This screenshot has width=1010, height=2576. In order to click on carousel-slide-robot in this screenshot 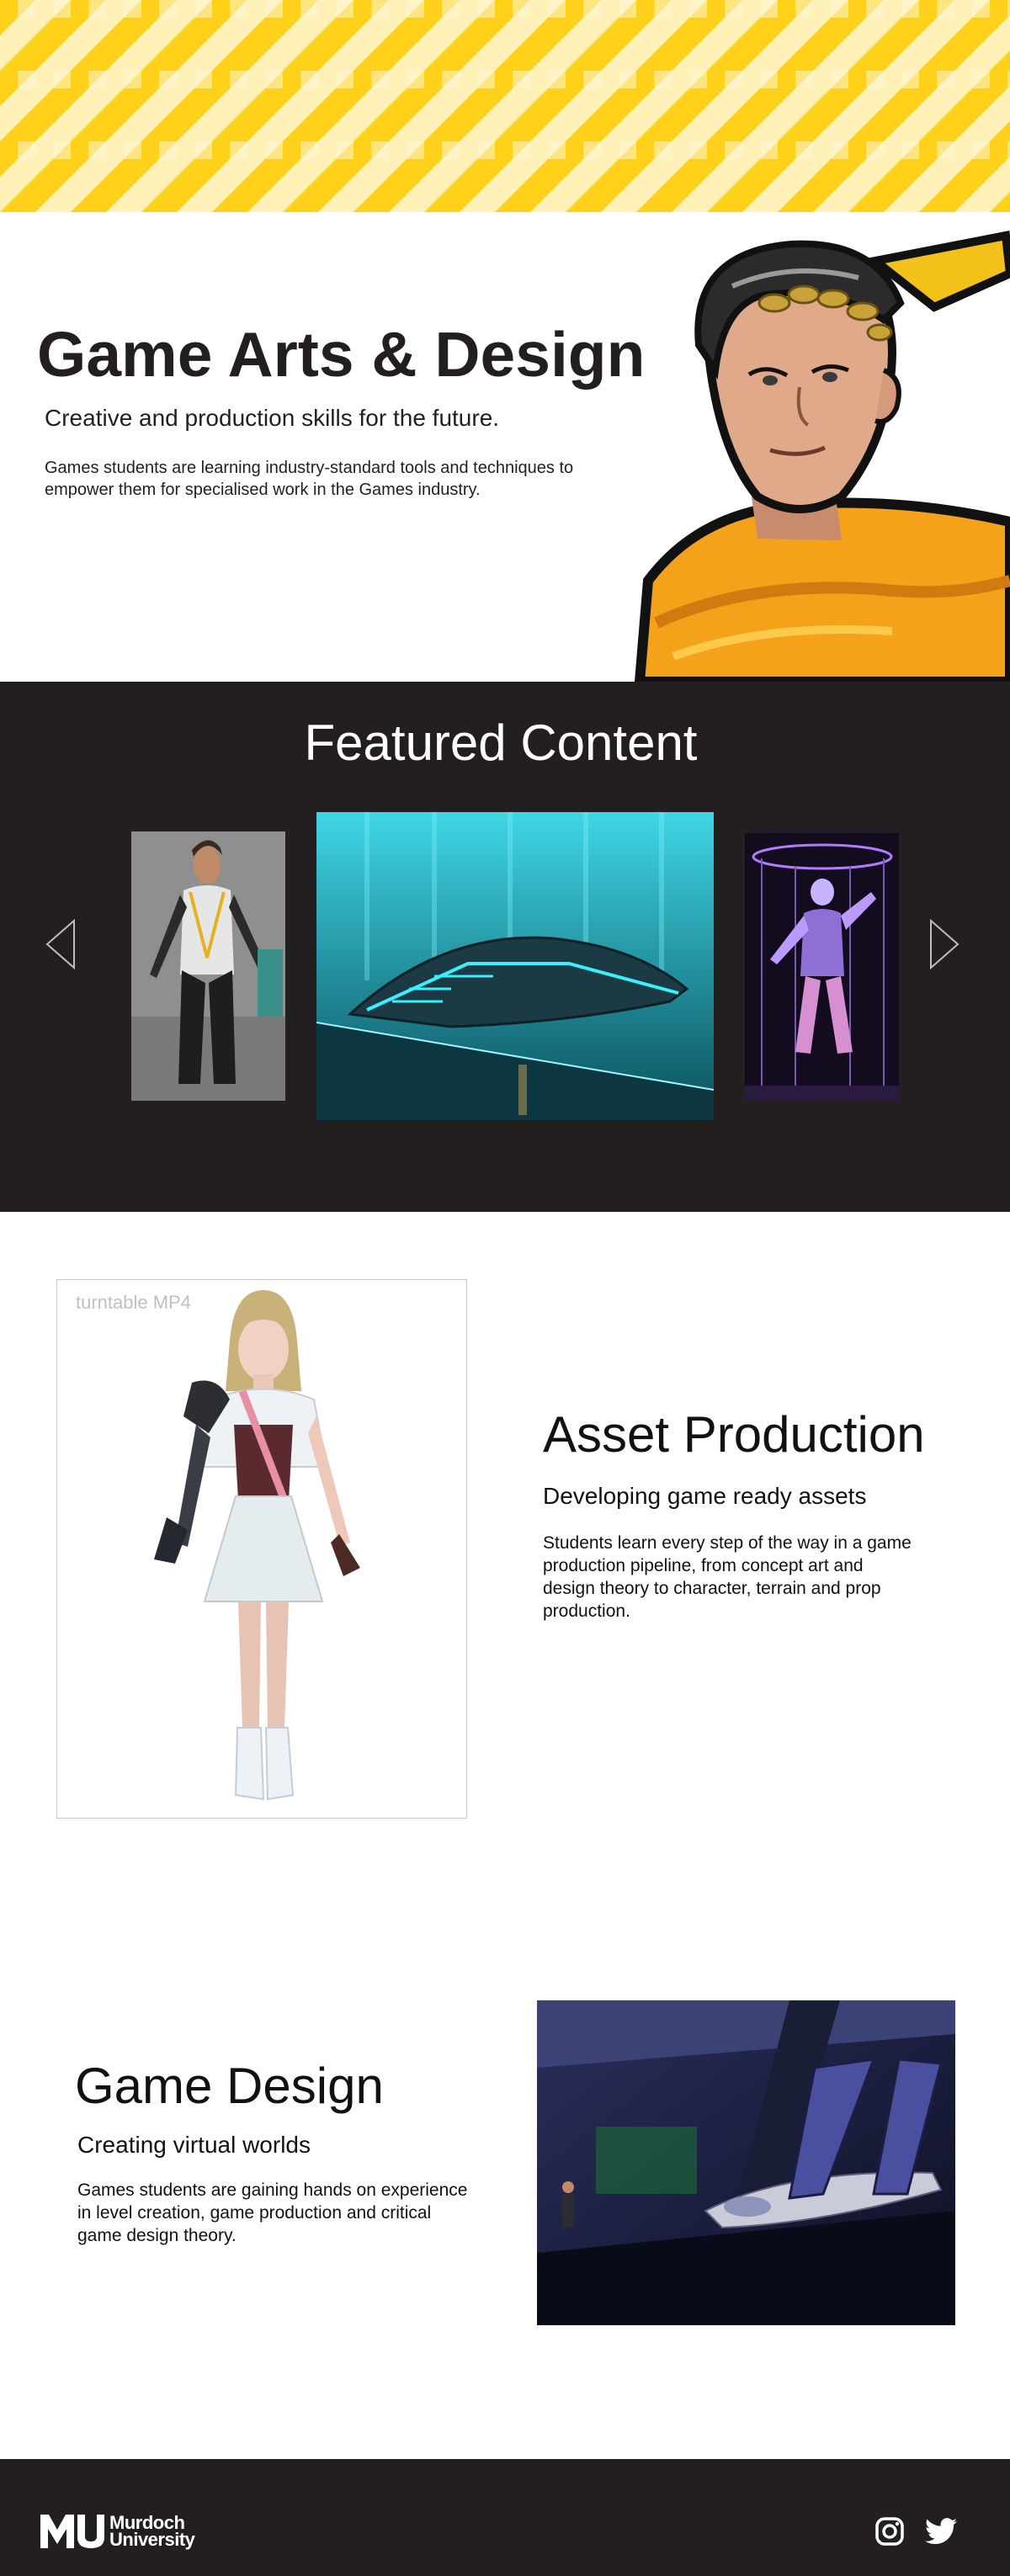, I will do `click(822, 967)`.